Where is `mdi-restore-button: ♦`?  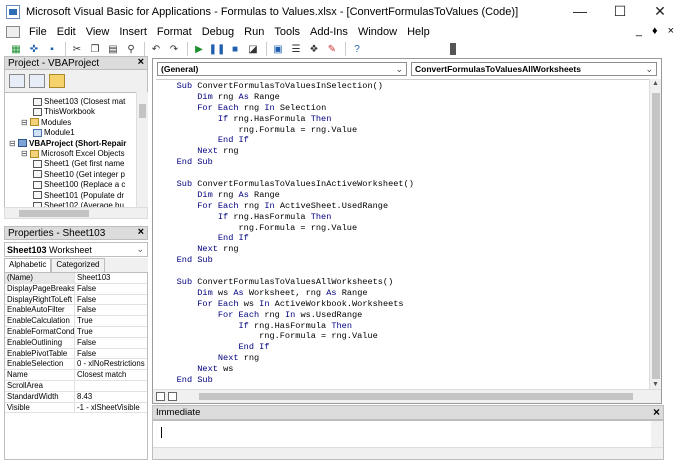
mdi-restore-button: ♦ is located at coordinates (655, 31).